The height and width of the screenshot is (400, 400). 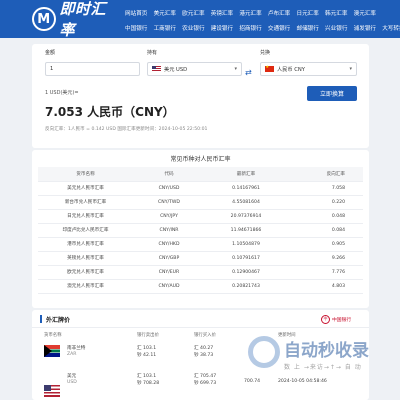 I want to click on latest-rate: 0.10791617, so click(x=246, y=258).